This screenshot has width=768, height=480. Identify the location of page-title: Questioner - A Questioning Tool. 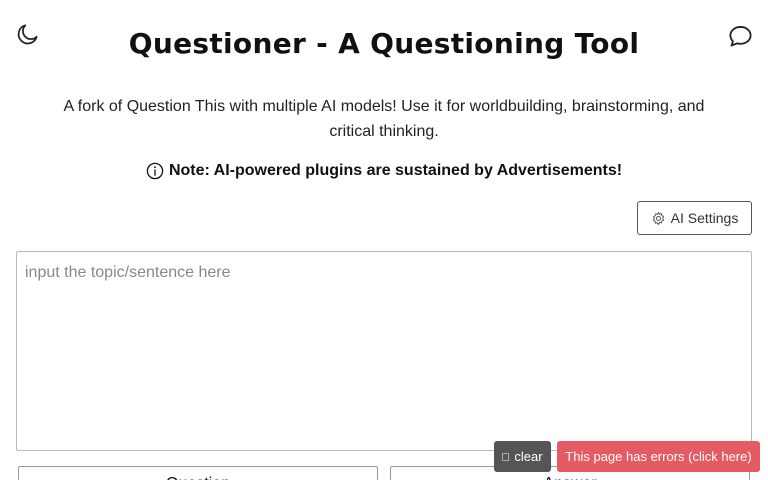
(384, 43).